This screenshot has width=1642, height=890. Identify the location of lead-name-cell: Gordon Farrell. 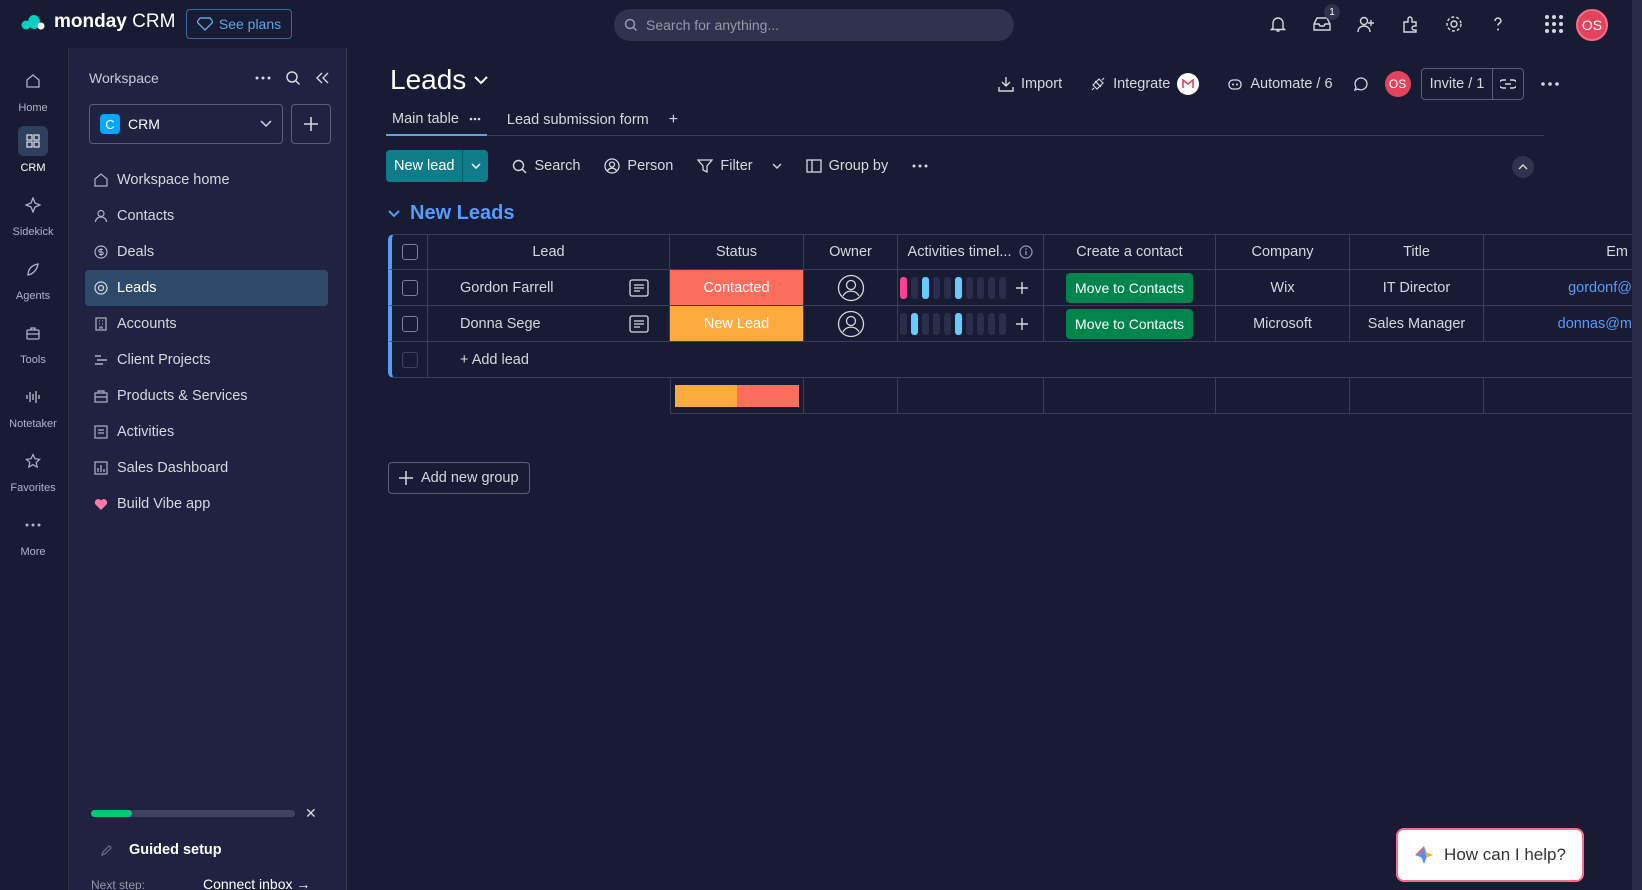
(518, 288).